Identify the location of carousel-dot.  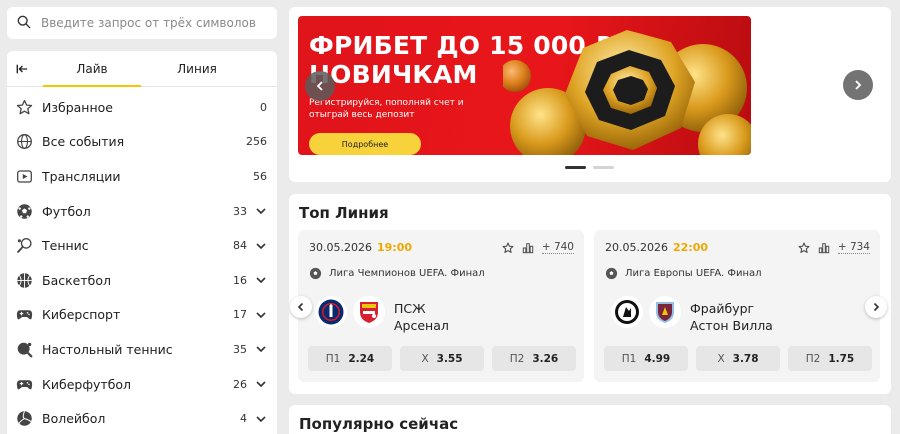
(603, 167).